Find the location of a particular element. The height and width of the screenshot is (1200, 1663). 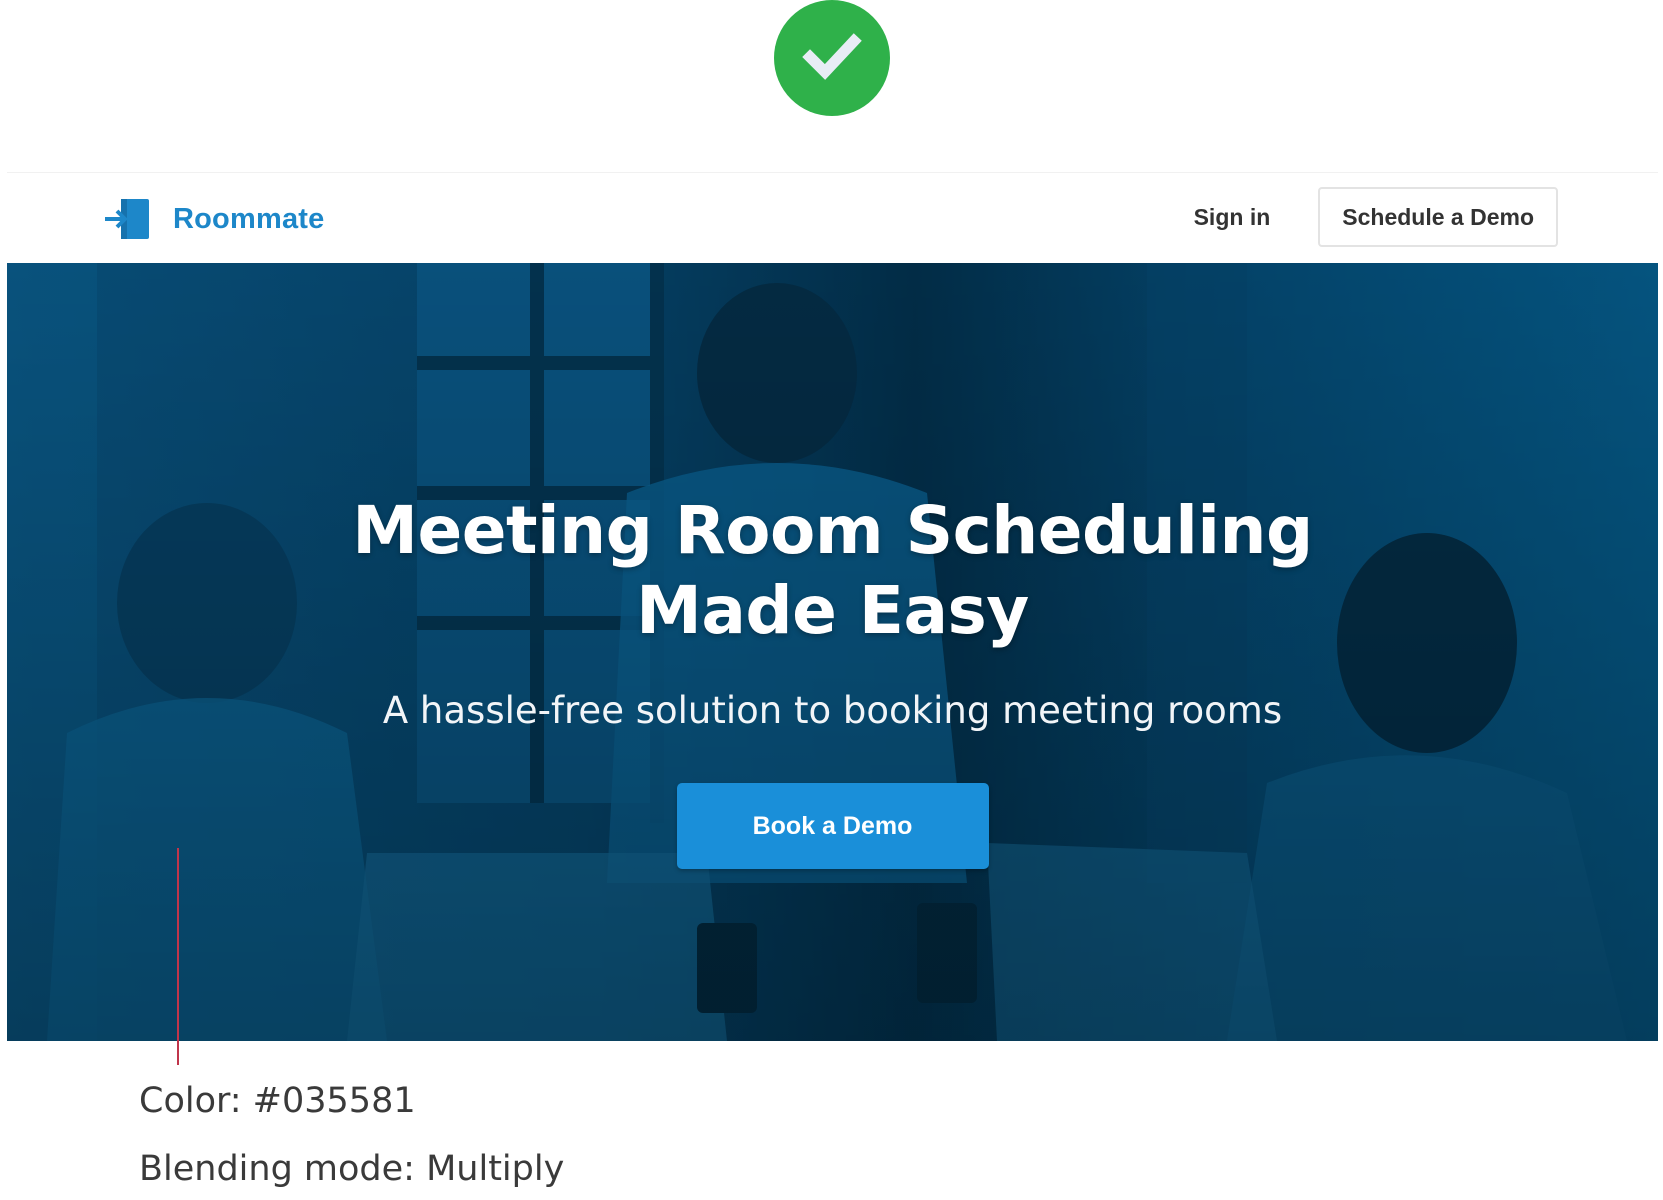

schedule-demo-button: Schedule a Demo is located at coordinates (1438, 217).